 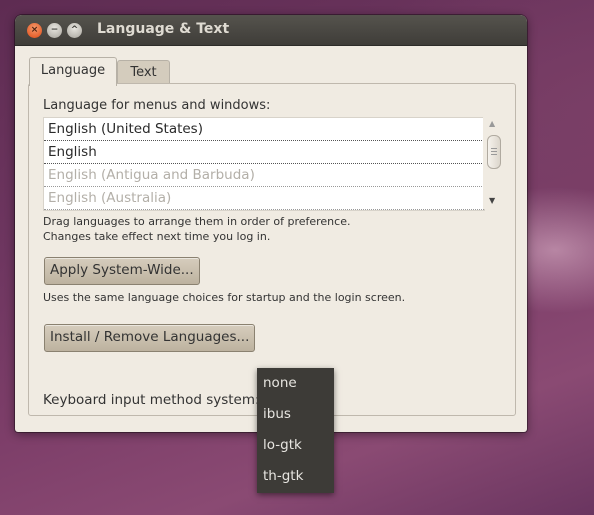 What do you see at coordinates (151, 400) in the screenshot?
I see `keyboard-input-method-label: Keyboard input method system:` at bounding box center [151, 400].